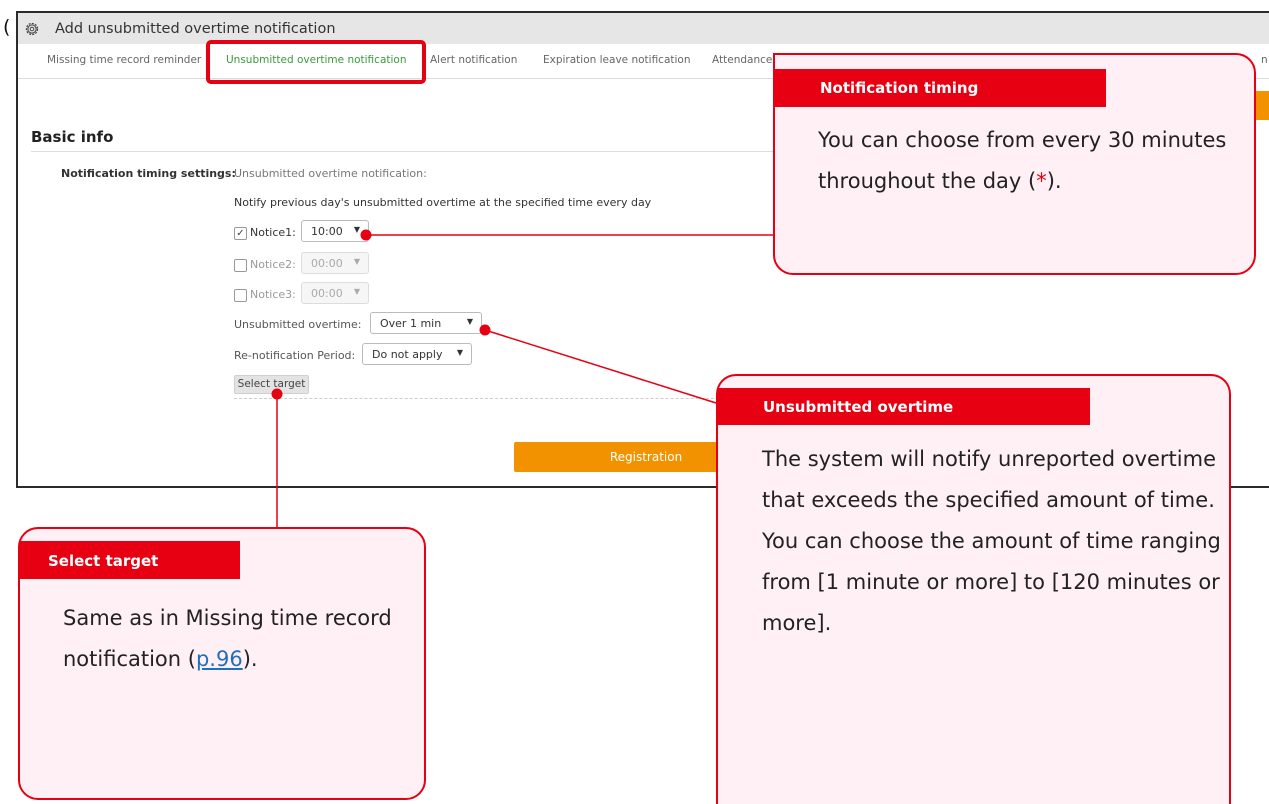  What do you see at coordinates (273, 232) in the screenshot?
I see `notice1-label: Notice1:` at bounding box center [273, 232].